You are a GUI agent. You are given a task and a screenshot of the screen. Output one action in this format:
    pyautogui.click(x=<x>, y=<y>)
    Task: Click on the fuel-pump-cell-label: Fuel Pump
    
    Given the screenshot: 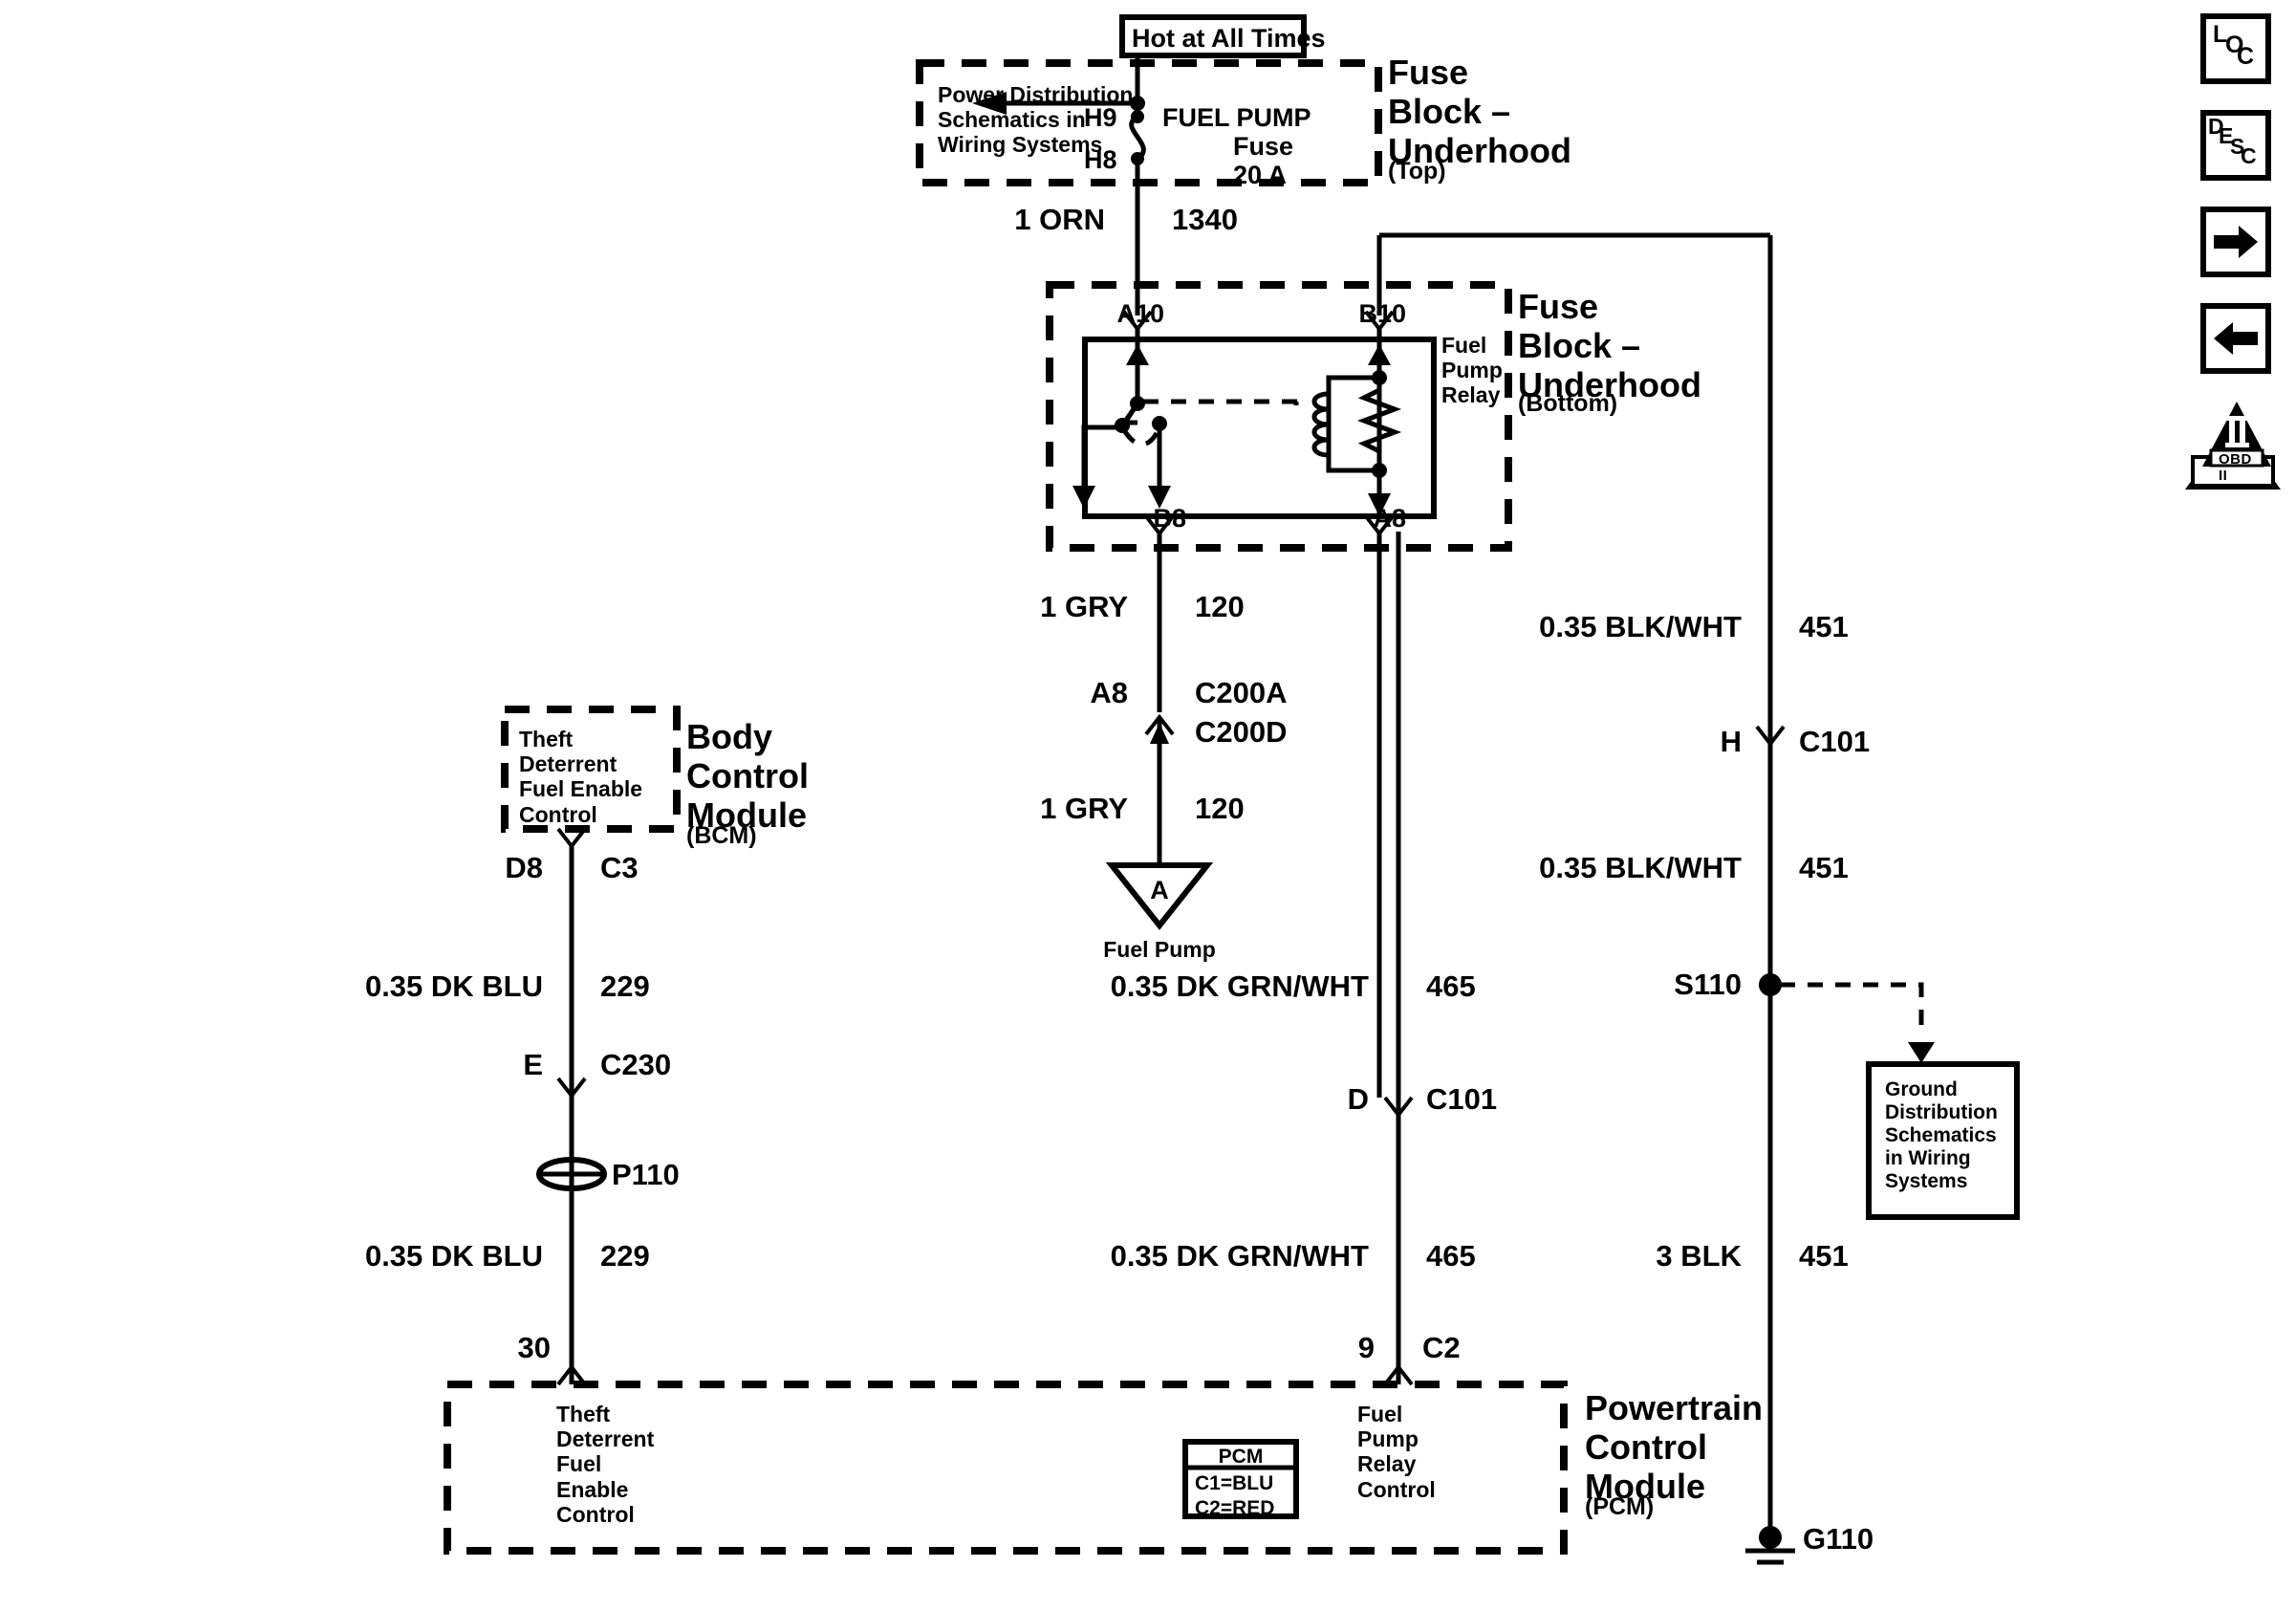 What is the action you would take?
    pyautogui.click(x=1159, y=950)
    